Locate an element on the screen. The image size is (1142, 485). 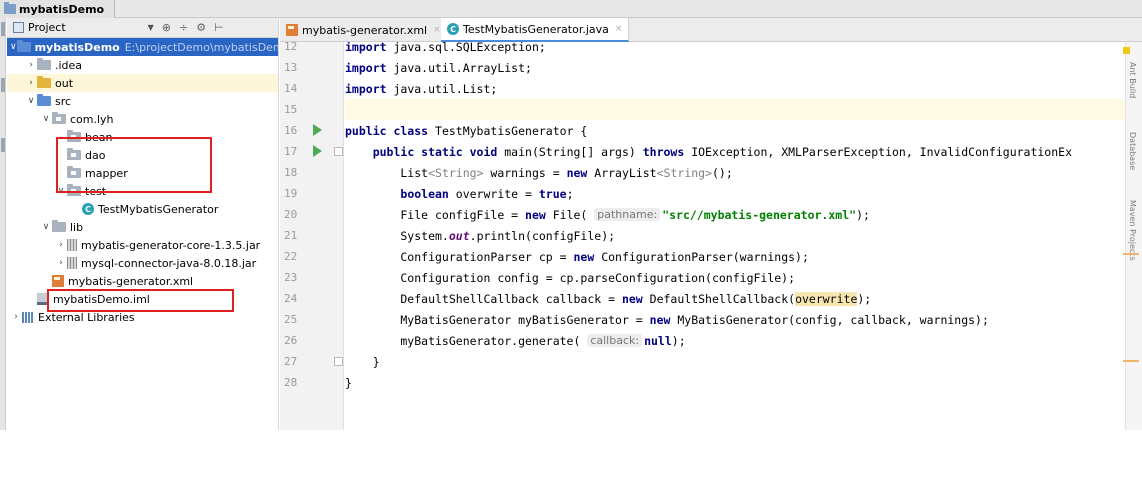
tree-item: › mybatis-generator-core-1.3.5.jar is located at coordinates (142, 245).